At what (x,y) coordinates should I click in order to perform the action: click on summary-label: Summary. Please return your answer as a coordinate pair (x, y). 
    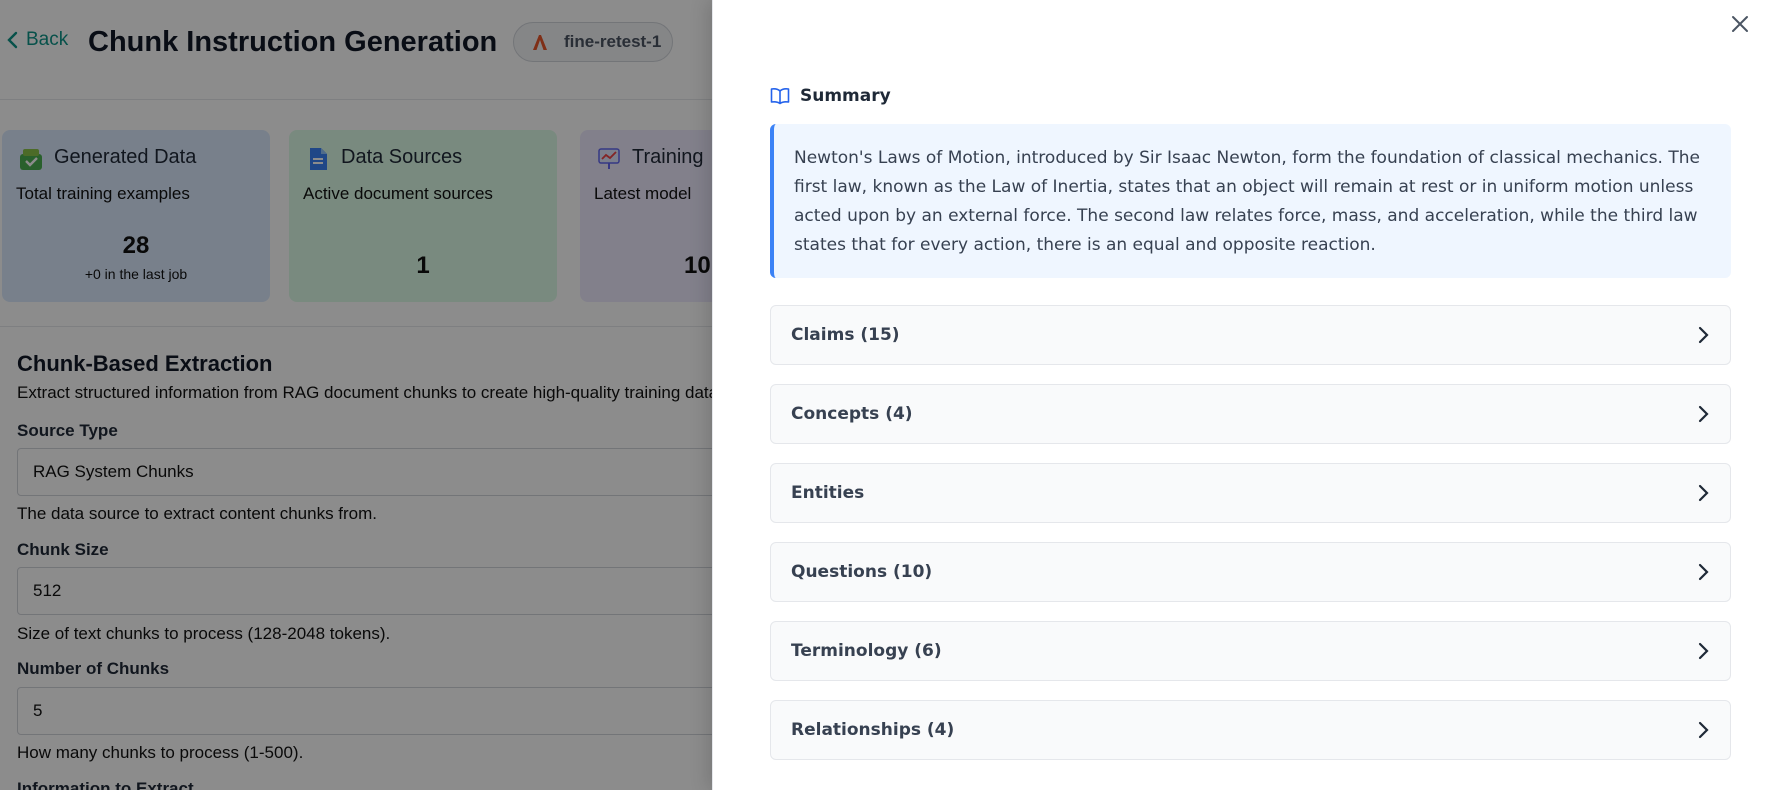
    Looking at the image, I should click on (845, 96).